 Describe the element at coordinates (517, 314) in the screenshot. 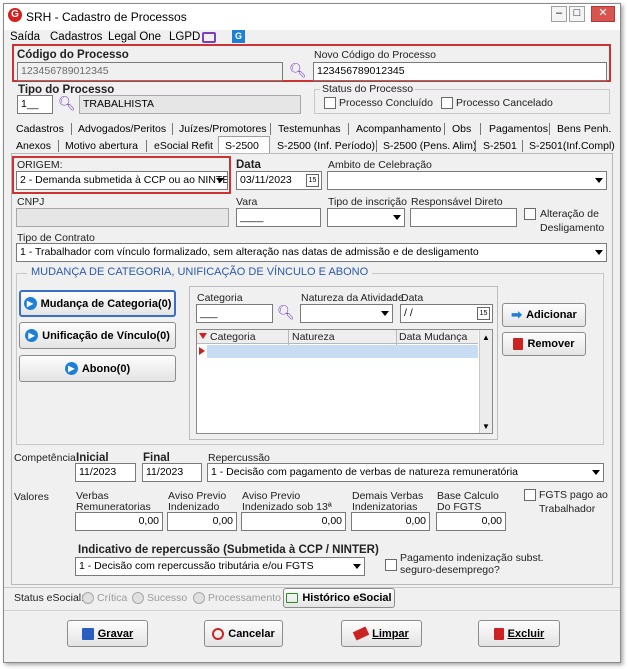

I see `arrow-right-icon: ➡` at that location.